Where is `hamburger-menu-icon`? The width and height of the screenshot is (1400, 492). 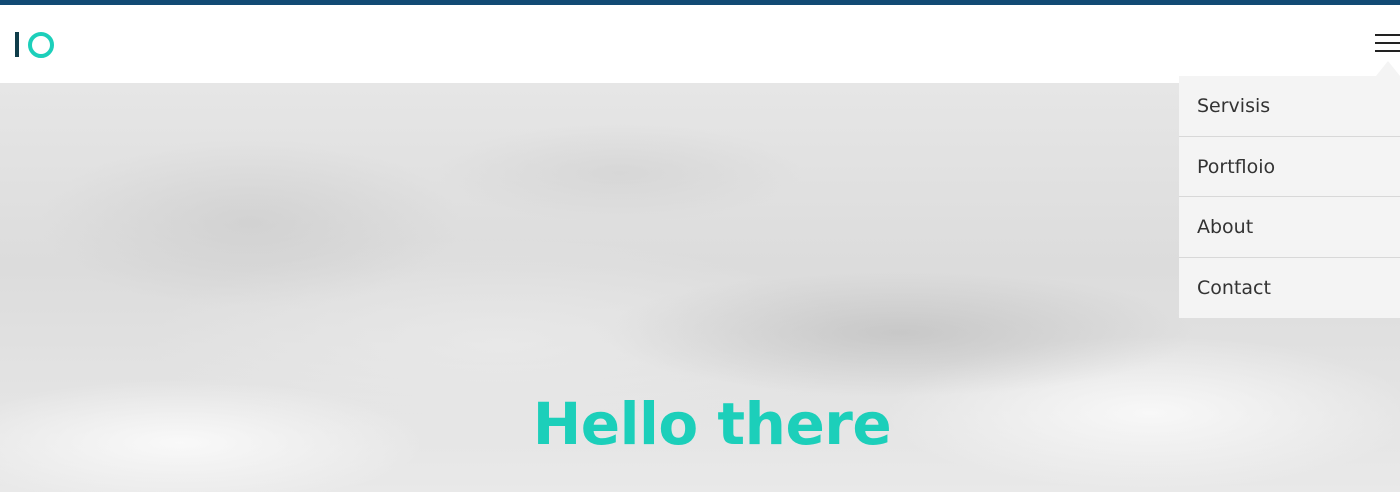 hamburger-menu-icon is located at coordinates (1386, 45).